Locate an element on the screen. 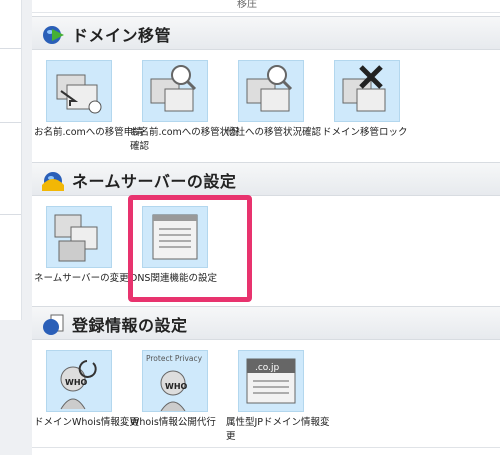  section-header-registration-info: 登録情報の設定 is located at coordinates (266, 323).